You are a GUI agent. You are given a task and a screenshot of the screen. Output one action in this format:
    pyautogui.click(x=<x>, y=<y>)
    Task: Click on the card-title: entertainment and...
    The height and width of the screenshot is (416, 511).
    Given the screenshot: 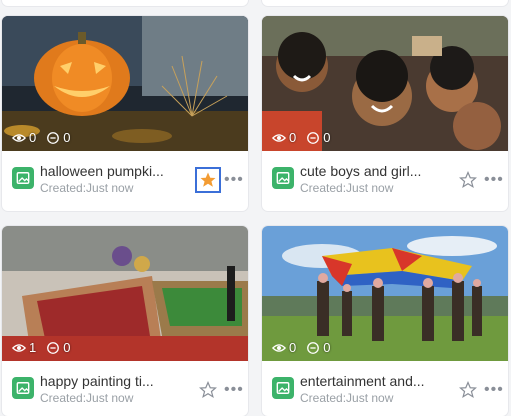 What is the action you would take?
    pyautogui.click(x=370, y=381)
    